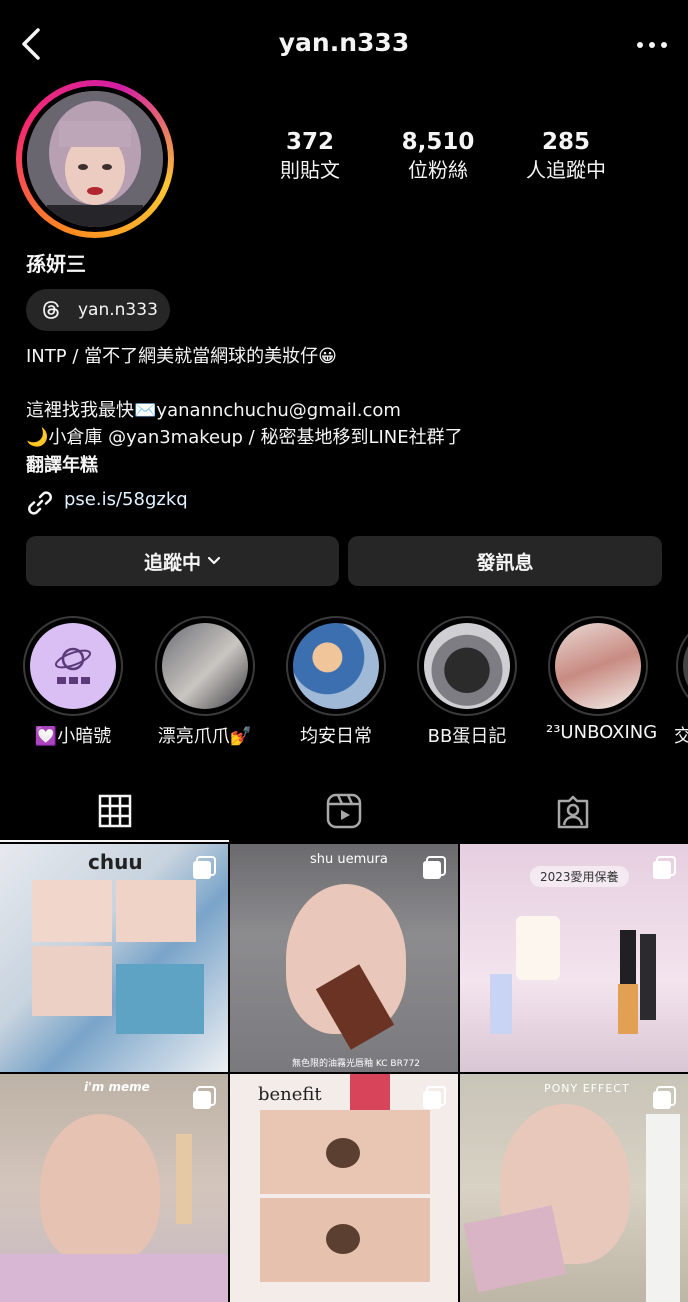 The width and height of the screenshot is (688, 1302). I want to click on tab-tagged, so click(572, 811).